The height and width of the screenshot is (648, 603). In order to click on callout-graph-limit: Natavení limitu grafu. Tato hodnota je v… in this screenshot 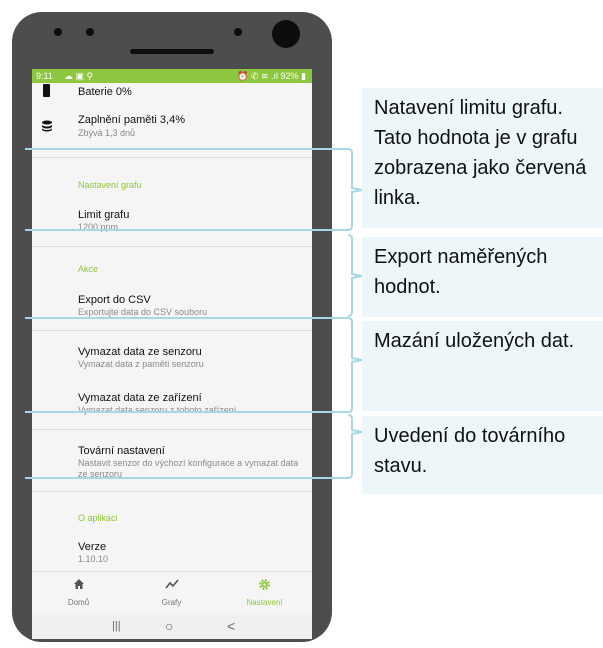, I will do `click(482, 158)`.